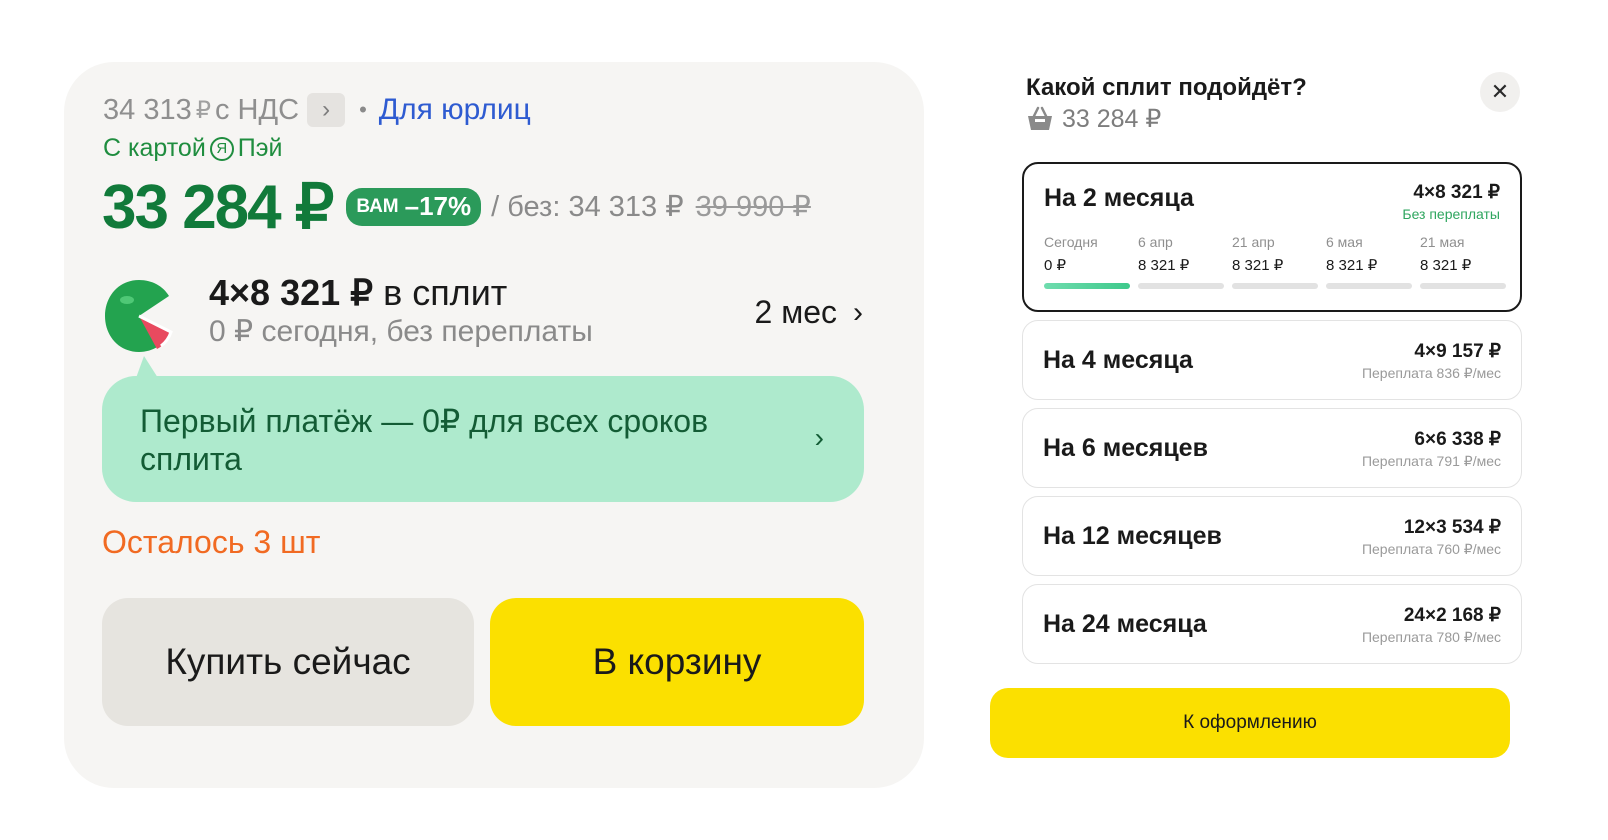 Image resolution: width=1608 pixels, height=840 pixels. I want to click on speech-tail, so click(147, 367).